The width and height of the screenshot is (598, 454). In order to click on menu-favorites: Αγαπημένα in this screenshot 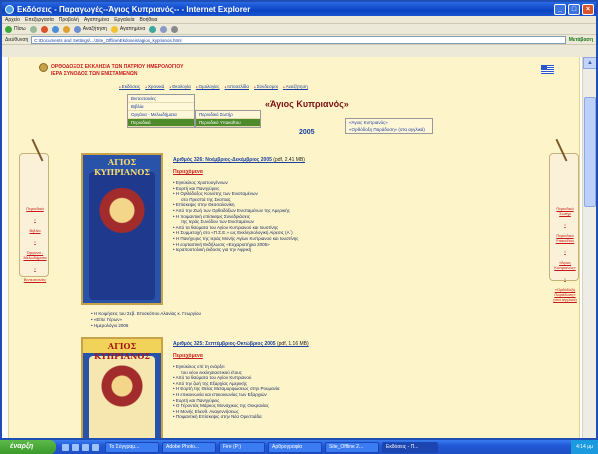, I will do `click(96, 20)`.